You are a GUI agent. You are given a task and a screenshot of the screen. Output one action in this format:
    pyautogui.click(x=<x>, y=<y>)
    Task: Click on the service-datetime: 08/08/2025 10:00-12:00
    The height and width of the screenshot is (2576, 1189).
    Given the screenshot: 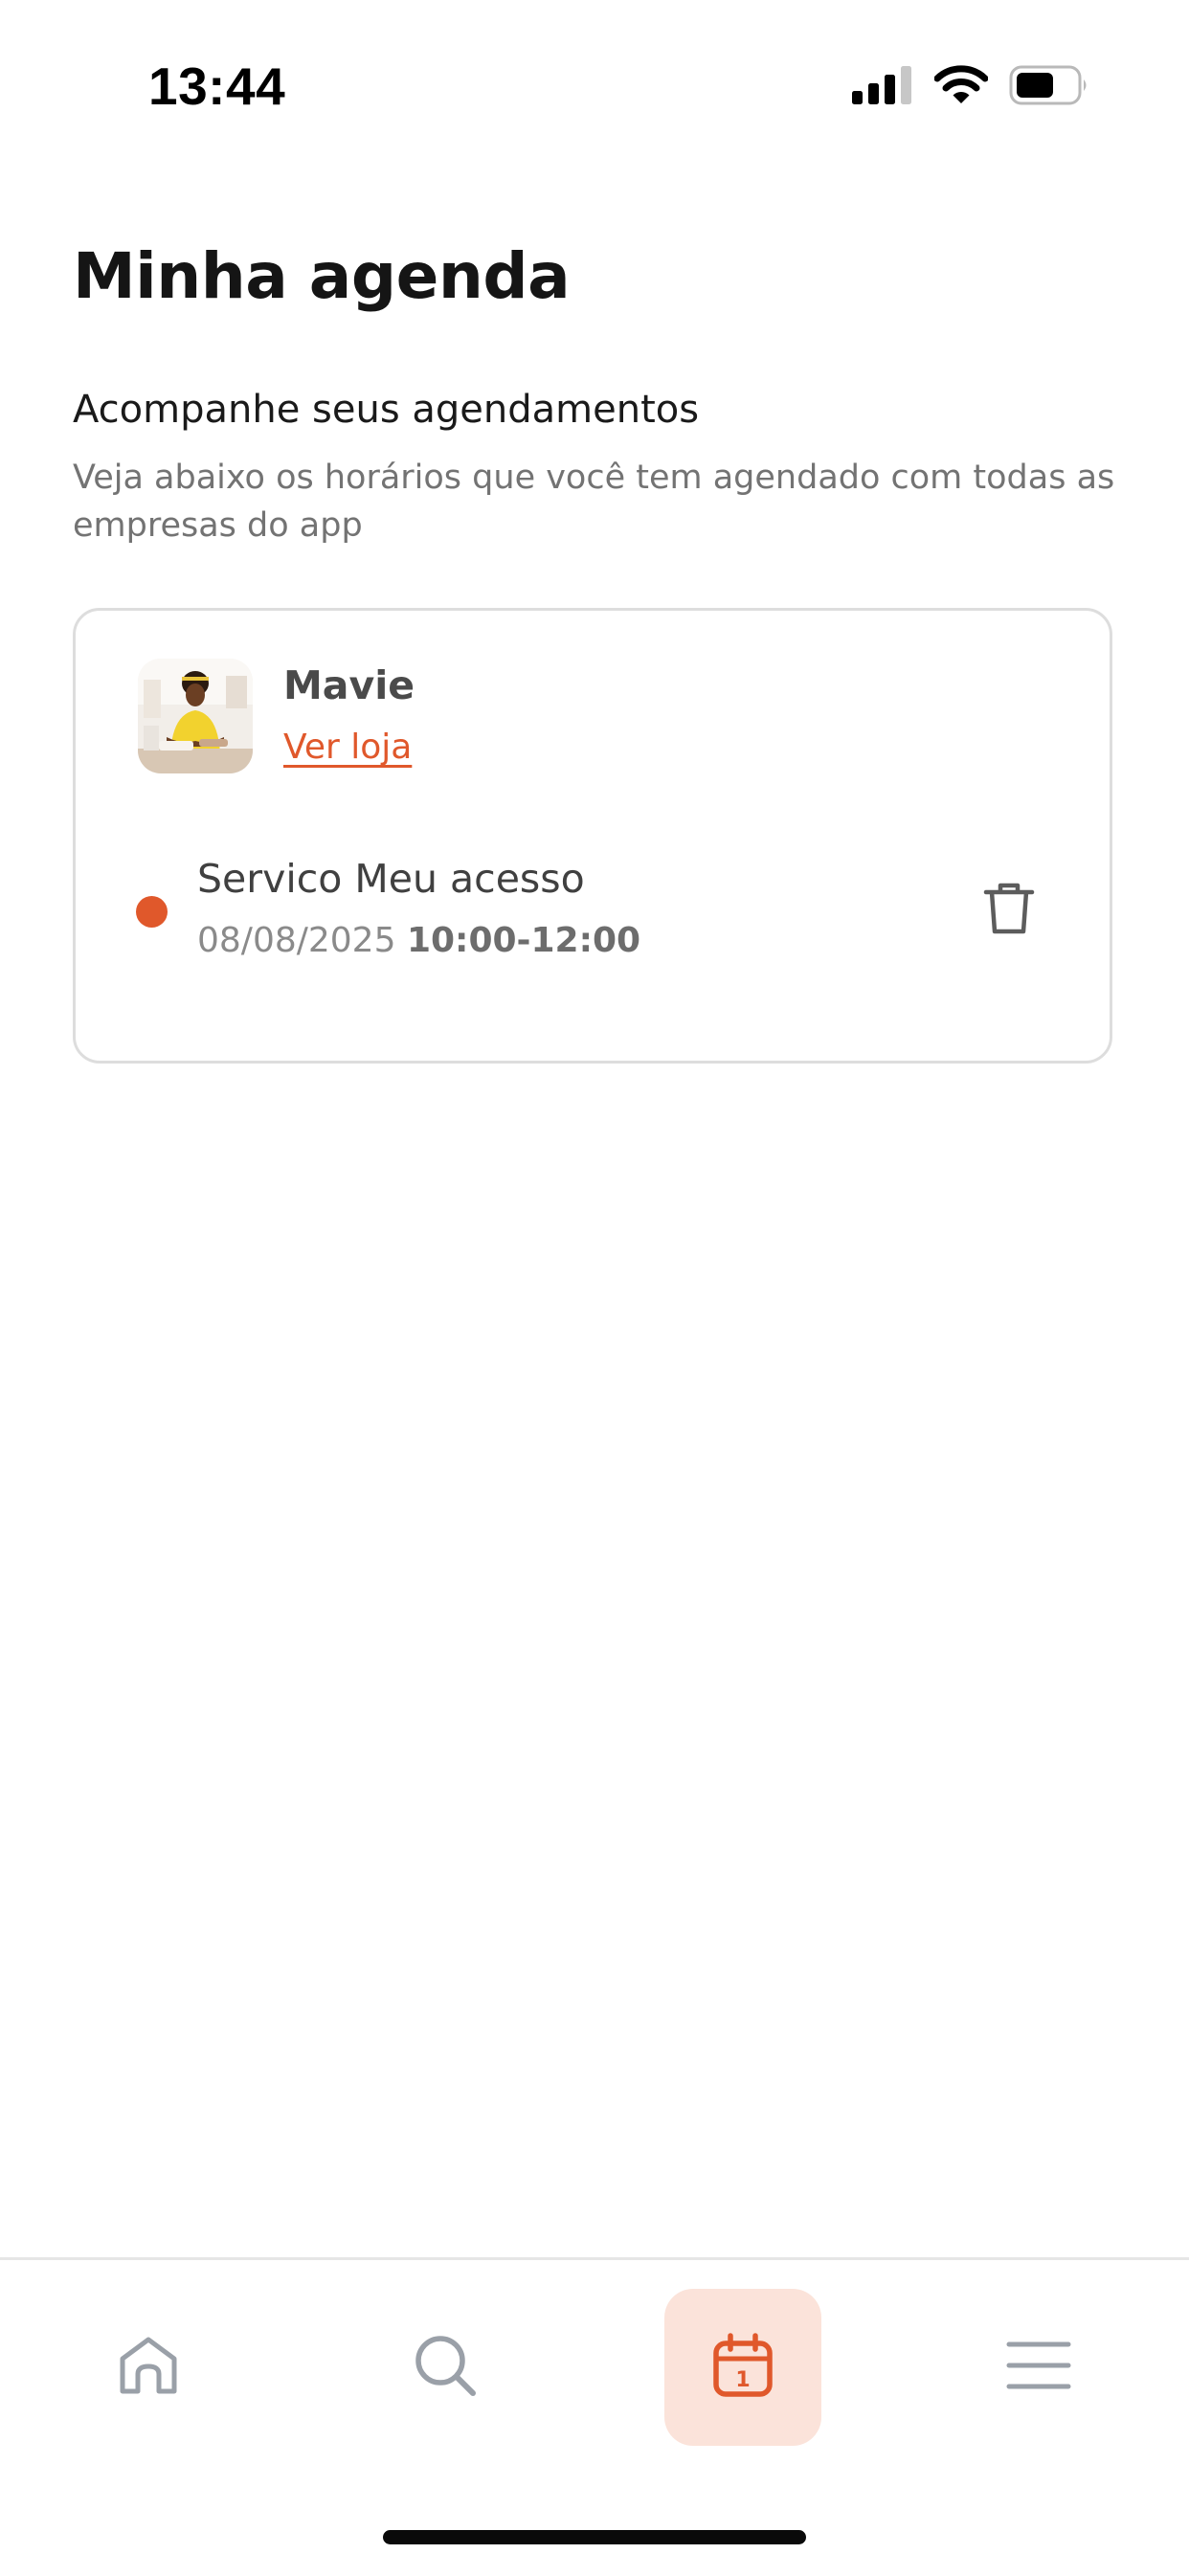 What is the action you would take?
    pyautogui.click(x=418, y=941)
    